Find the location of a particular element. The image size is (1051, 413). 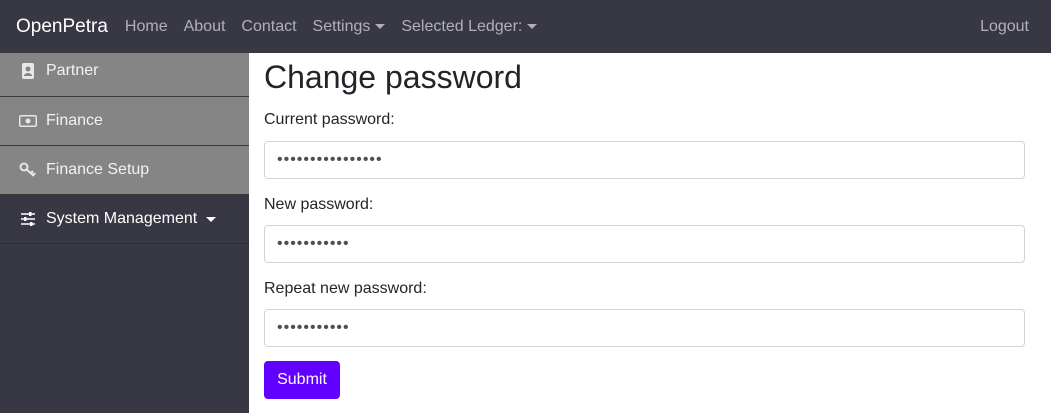

nav-right-group: Logout is located at coordinates (1004, 26).